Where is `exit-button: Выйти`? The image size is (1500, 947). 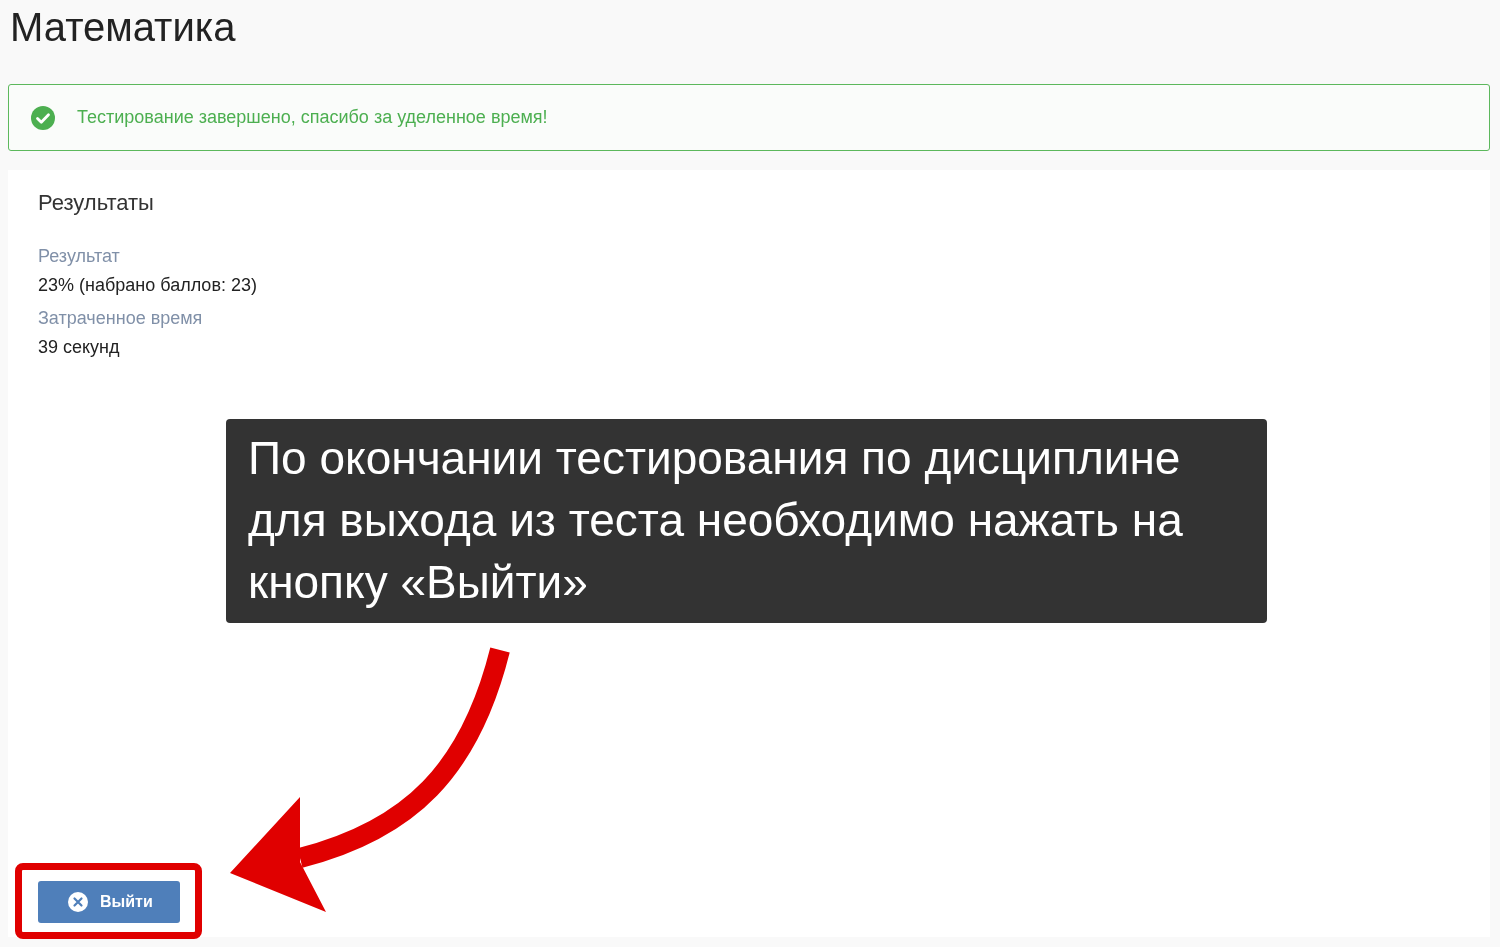 exit-button: Выйти is located at coordinates (109, 902).